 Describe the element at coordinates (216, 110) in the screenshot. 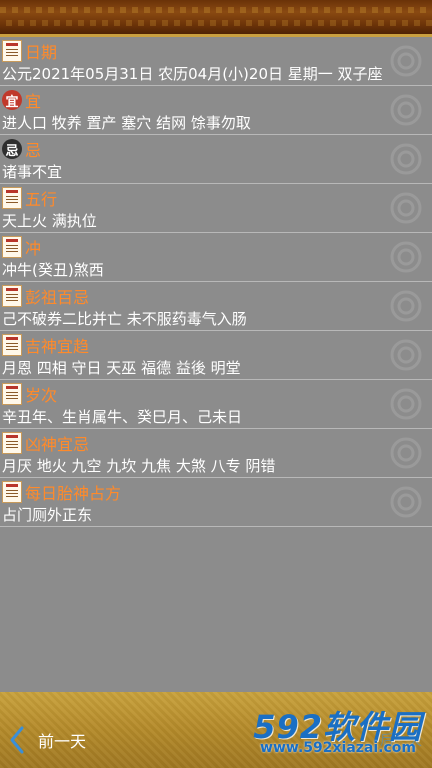

I see `list-item-yi: 宜 宜 进人口 牧养 置产 塞穴 结网 馀事勿取` at that location.